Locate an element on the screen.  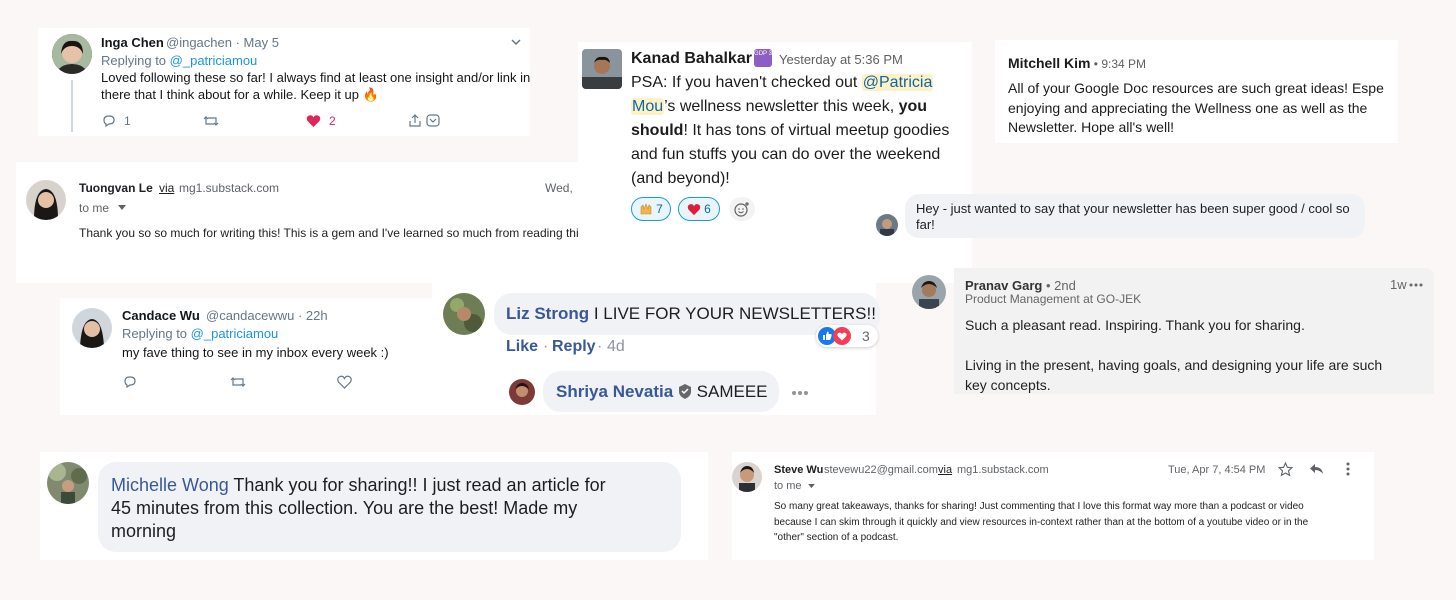
status-badge: GDP 3 is located at coordinates (763, 58).